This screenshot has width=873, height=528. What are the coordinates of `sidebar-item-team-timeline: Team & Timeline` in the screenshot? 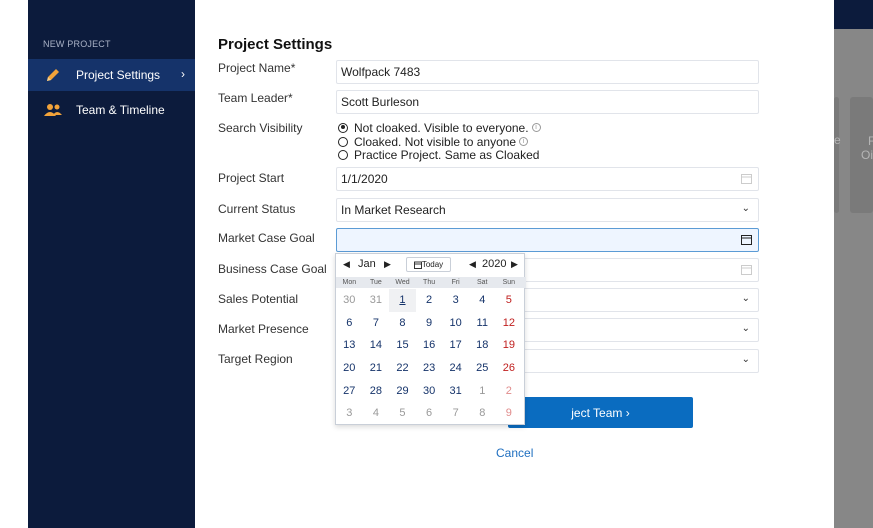 It's located at (111, 110).